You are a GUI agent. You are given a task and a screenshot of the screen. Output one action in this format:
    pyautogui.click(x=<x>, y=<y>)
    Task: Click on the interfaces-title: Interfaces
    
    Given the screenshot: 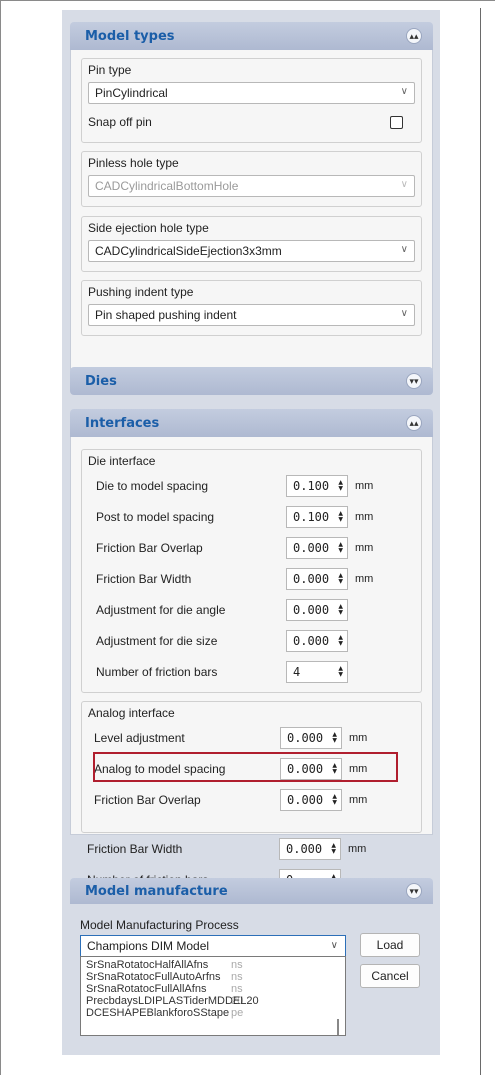 What is the action you would take?
    pyautogui.click(x=122, y=423)
    